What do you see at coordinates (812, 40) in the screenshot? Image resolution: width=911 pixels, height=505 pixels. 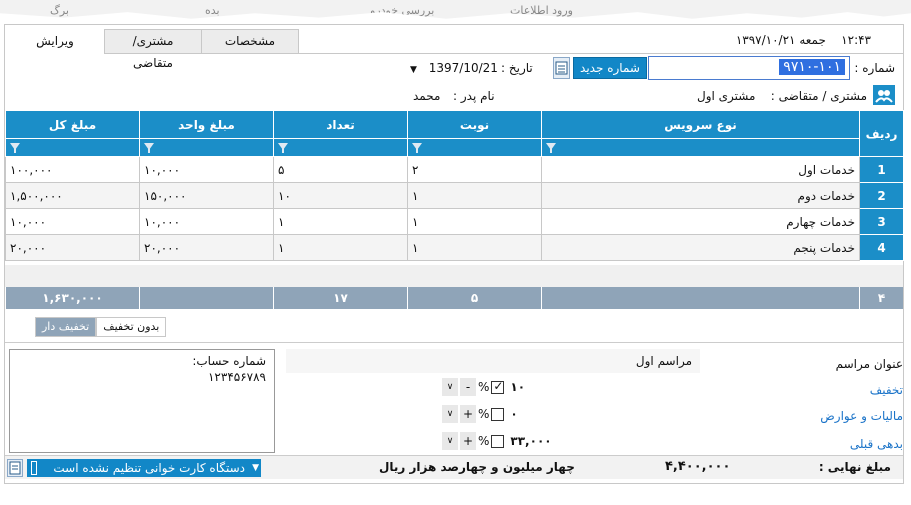 I see `clock-day: جمعه` at bounding box center [812, 40].